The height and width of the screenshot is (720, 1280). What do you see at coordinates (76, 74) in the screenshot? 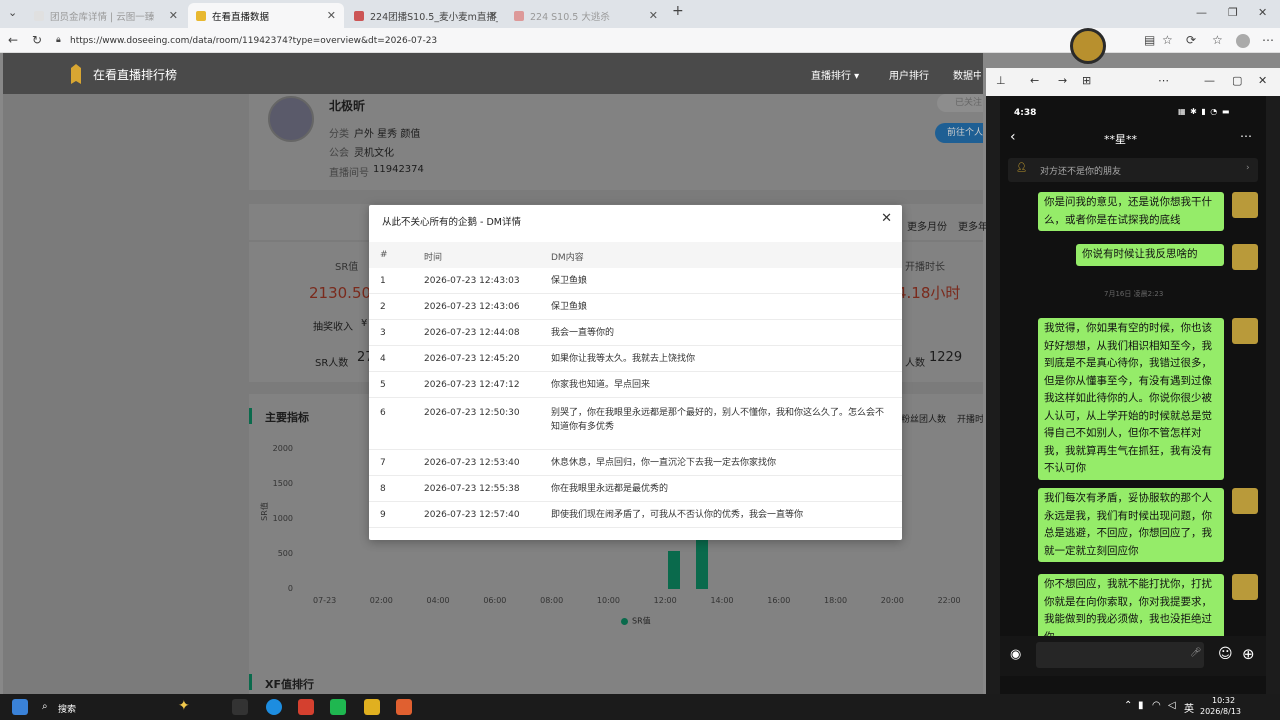
I see `site-logo-icon` at bounding box center [76, 74].